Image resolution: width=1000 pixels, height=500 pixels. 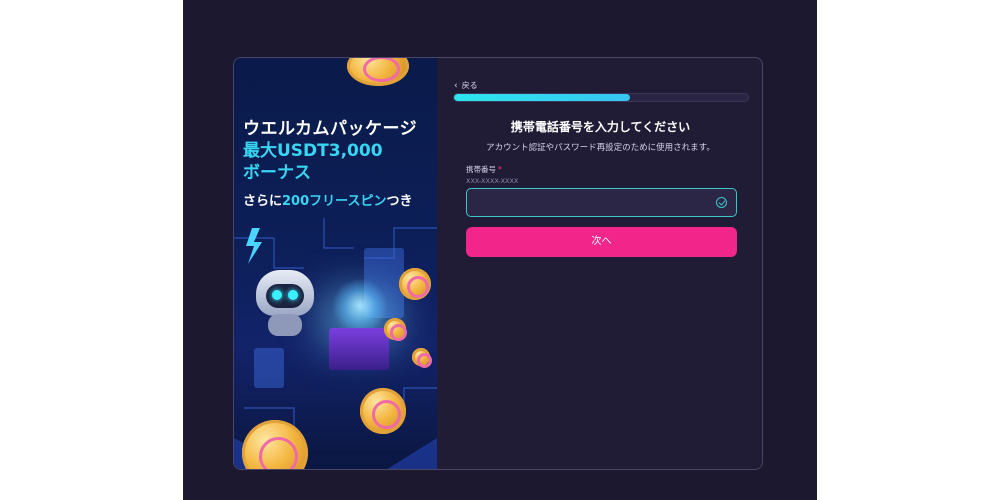 I want to click on back-link: ‹ 戻る, so click(x=466, y=85).